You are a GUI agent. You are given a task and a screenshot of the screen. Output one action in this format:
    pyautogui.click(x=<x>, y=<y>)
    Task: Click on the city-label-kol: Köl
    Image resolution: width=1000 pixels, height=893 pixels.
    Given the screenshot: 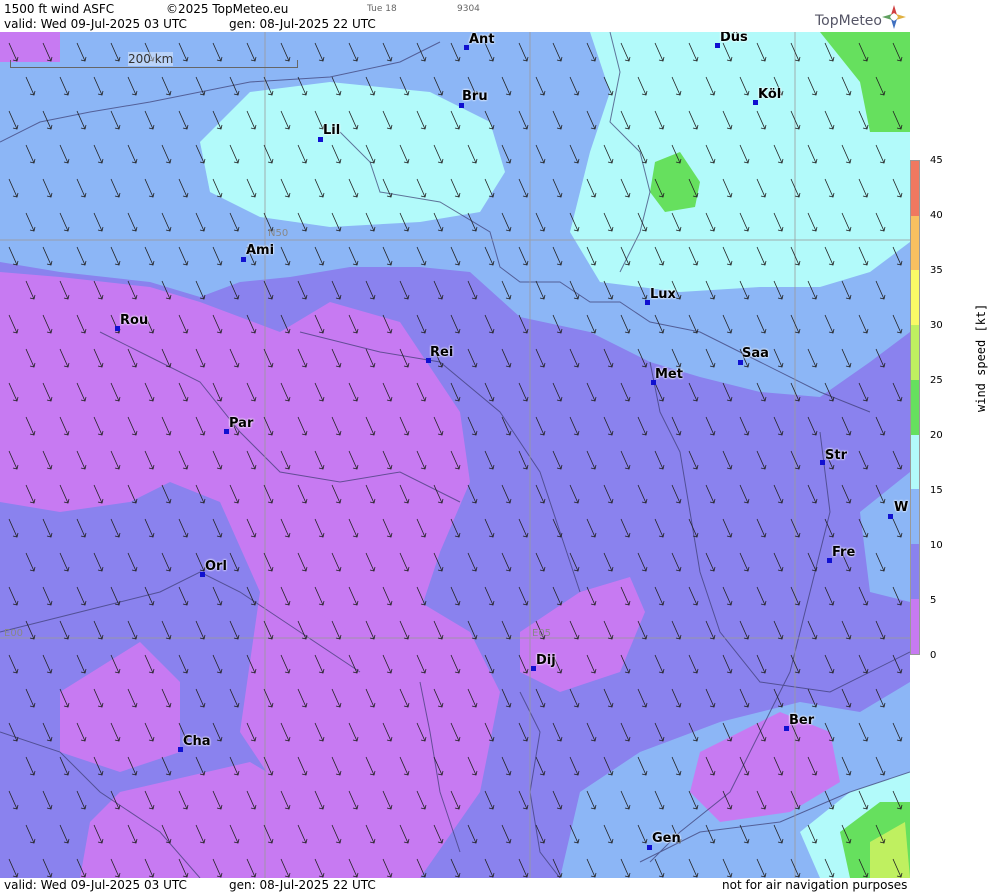 What is the action you would take?
    pyautogui.click(x=770, y=94)
    